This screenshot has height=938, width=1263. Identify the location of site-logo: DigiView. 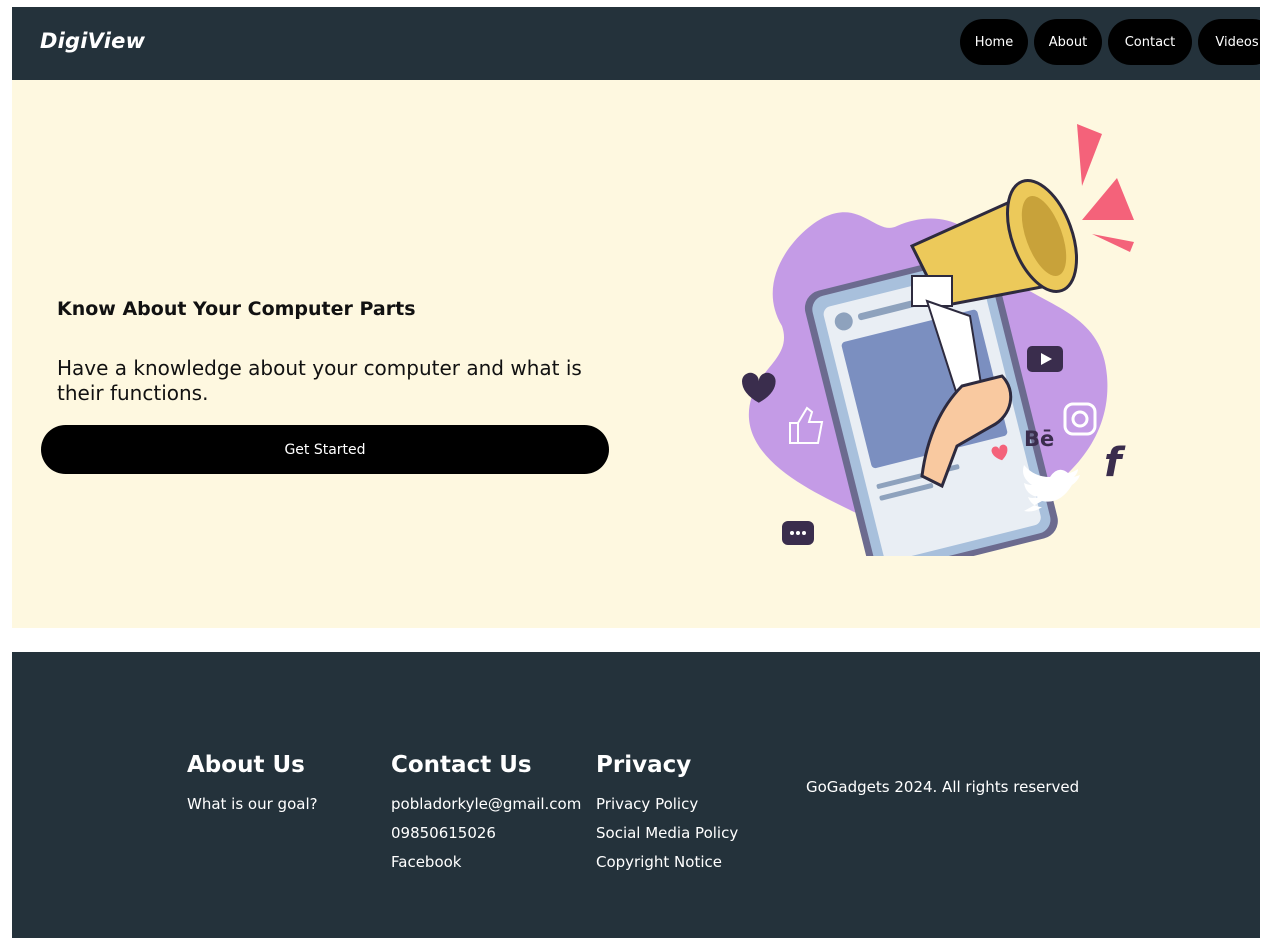
(92, 41).